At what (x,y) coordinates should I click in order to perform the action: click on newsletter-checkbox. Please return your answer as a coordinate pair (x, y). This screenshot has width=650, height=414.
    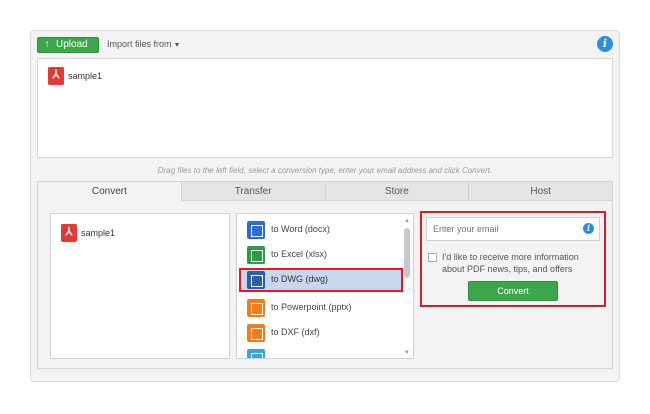
    Looking at the image, I should click on (432, 257).